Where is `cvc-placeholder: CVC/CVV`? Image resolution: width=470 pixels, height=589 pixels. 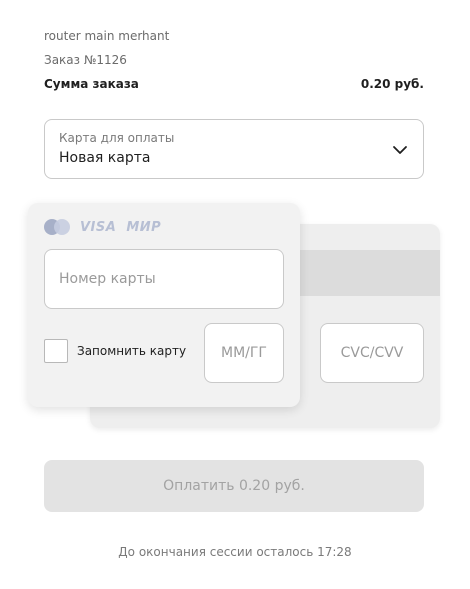
cvc-placeholder: CVC/CVV is located at coordinates (372, 353).